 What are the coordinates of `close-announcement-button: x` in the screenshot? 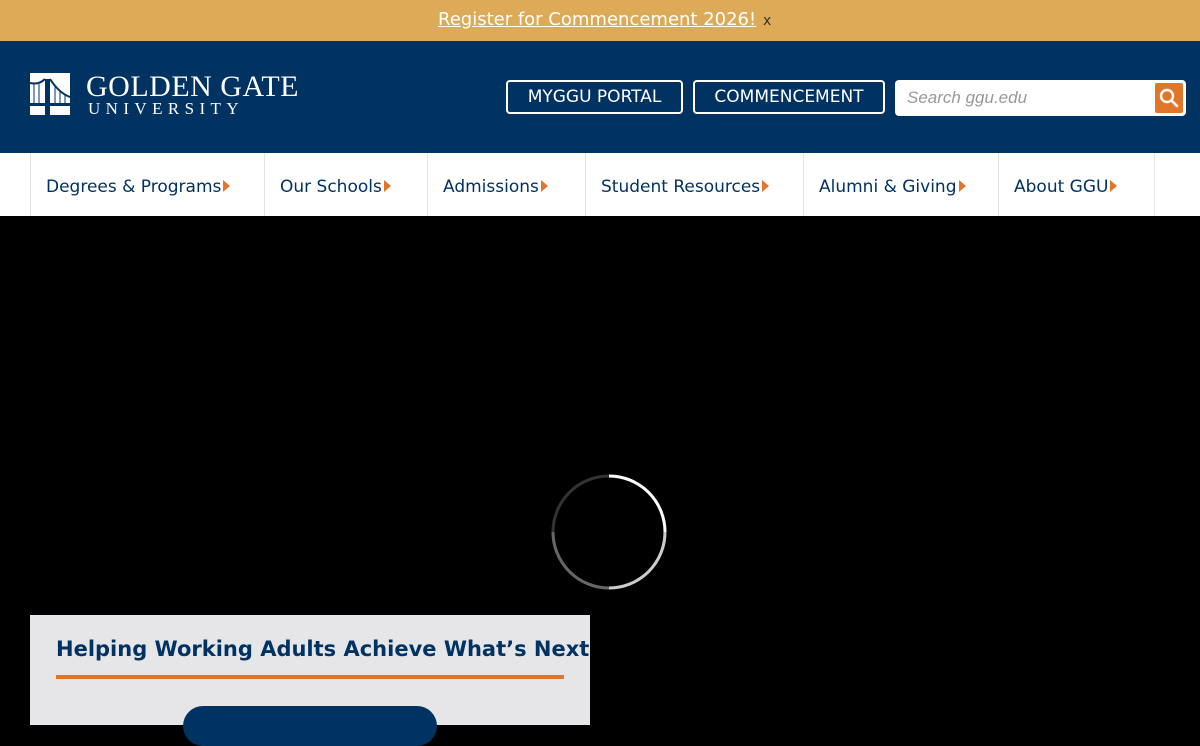 It's located at (767, 21).